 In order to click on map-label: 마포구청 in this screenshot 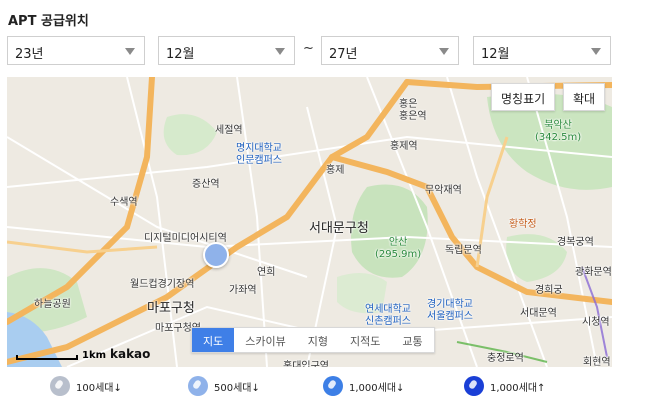, I will do `click(171, 308)`.